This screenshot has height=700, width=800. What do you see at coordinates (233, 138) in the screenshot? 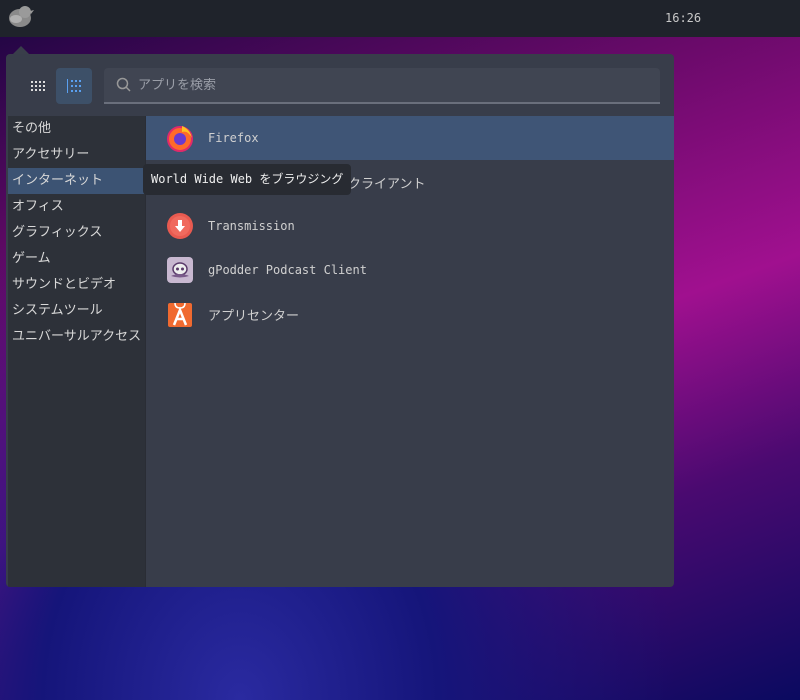
I see `app-name: Firefox` at bounding box center [233, 138].